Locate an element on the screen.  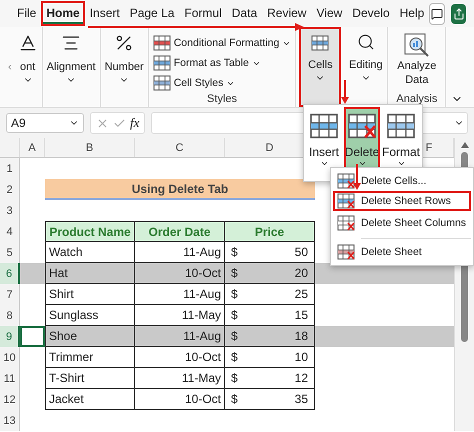
row-header: 11 is located at coordinates (10, 378).